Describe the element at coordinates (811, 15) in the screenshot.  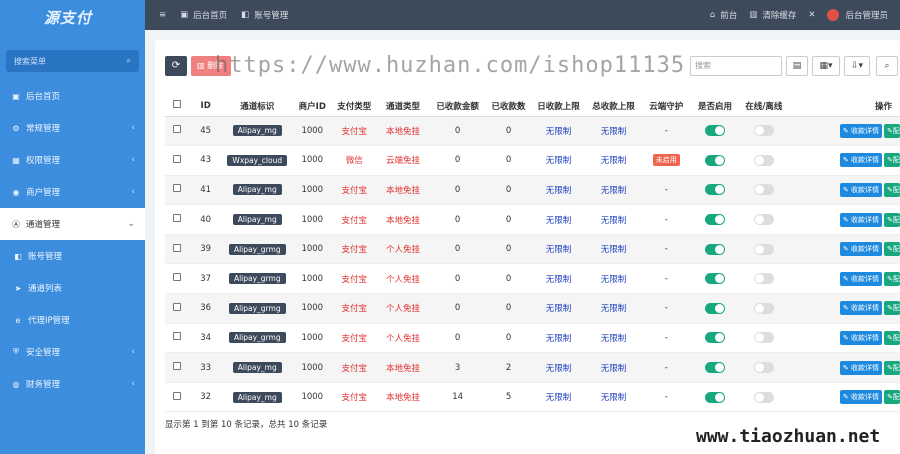
I see `fullscreen-icon: ✕` at that location.